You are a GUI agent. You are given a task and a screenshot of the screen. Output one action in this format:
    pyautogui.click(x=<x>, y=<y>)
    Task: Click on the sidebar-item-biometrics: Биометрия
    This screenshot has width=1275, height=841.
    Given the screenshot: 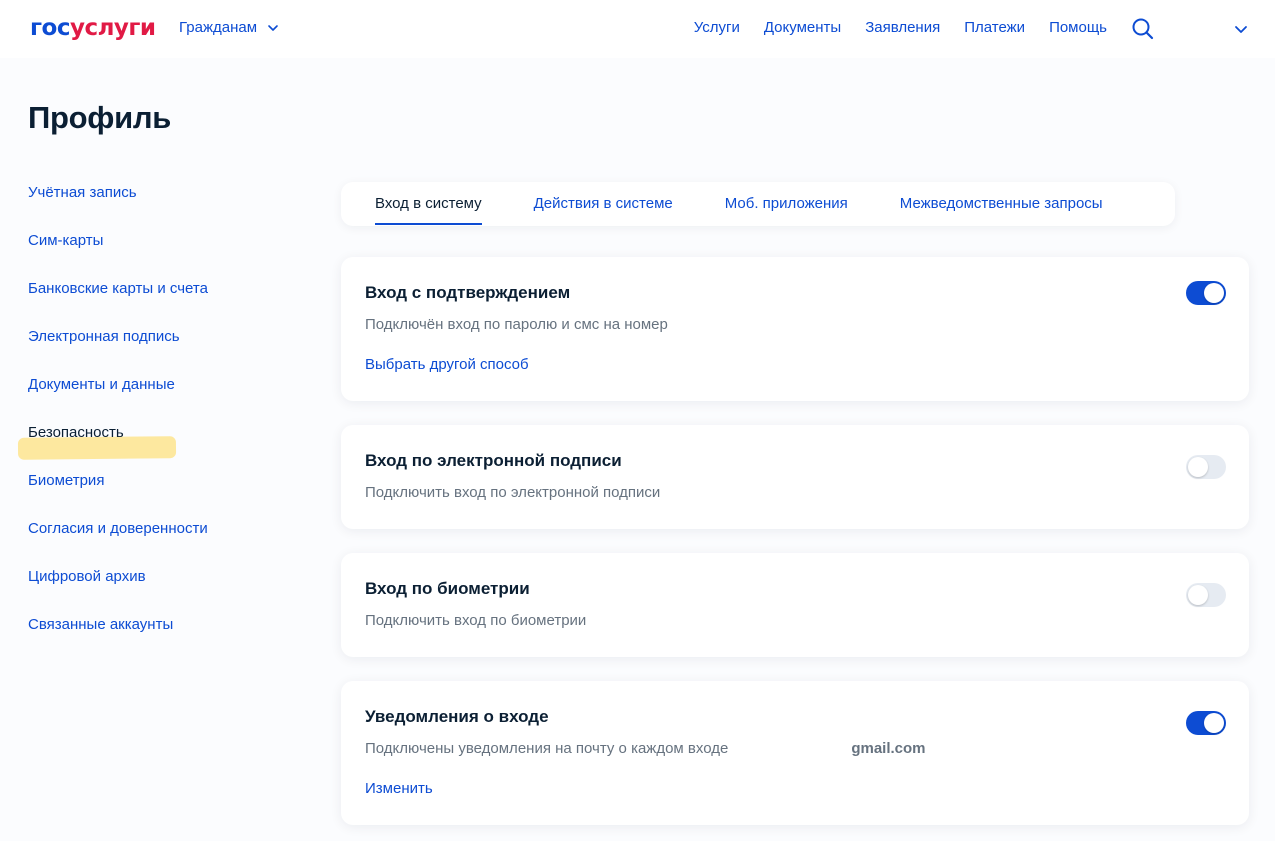 What is the action you would take?
    pyautogui.click(x=158, y=495)
    